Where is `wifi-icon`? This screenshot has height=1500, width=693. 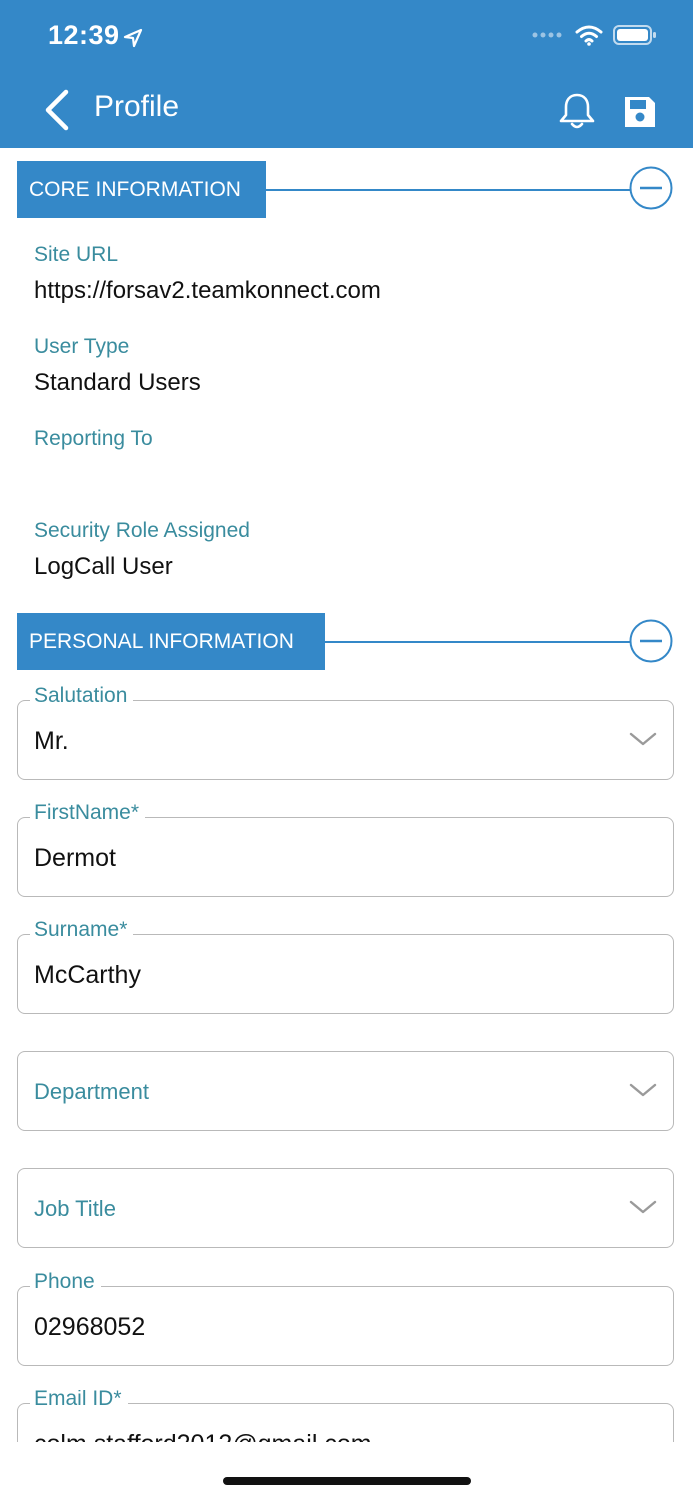 wifi-icon is located at coordinates (589, 35).